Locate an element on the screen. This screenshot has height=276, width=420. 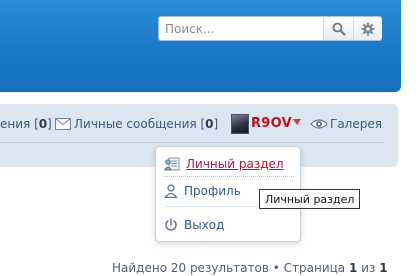
results-count-text: Найдено 20 результатов is located at coordinates (190, 268).